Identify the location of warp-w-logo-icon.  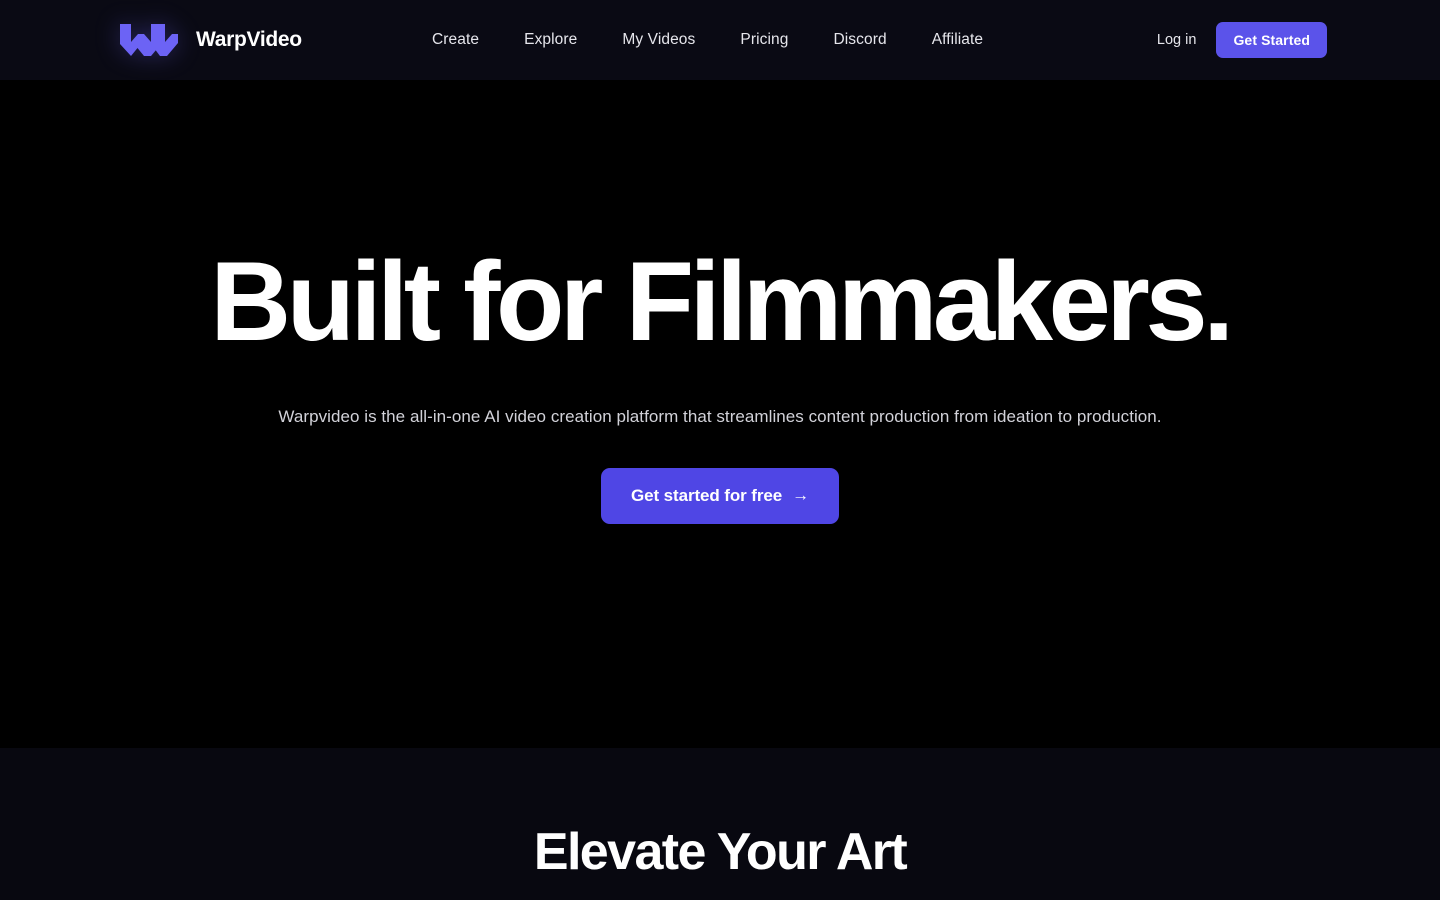
(149, 40).